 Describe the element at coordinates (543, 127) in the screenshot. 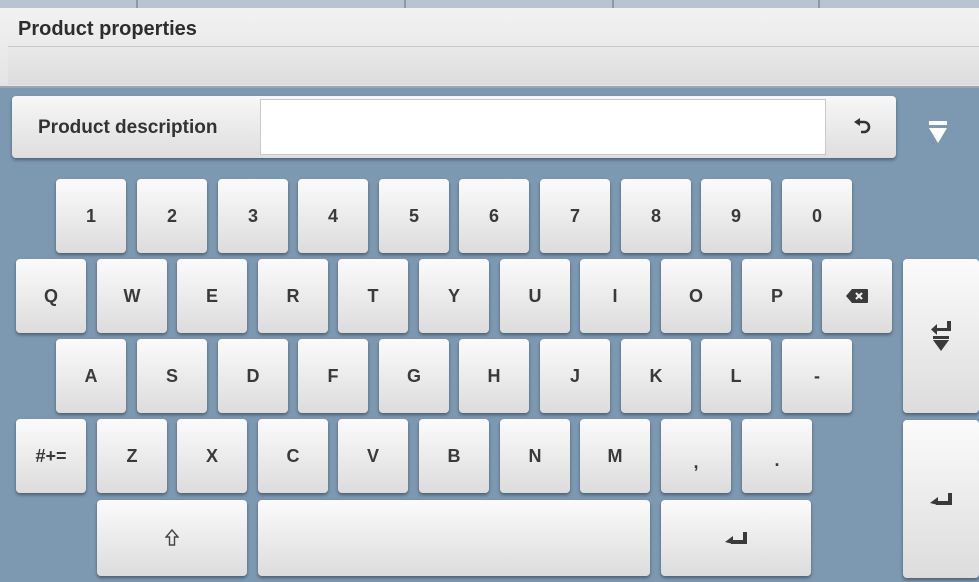

I see `product-description-input` at that location.